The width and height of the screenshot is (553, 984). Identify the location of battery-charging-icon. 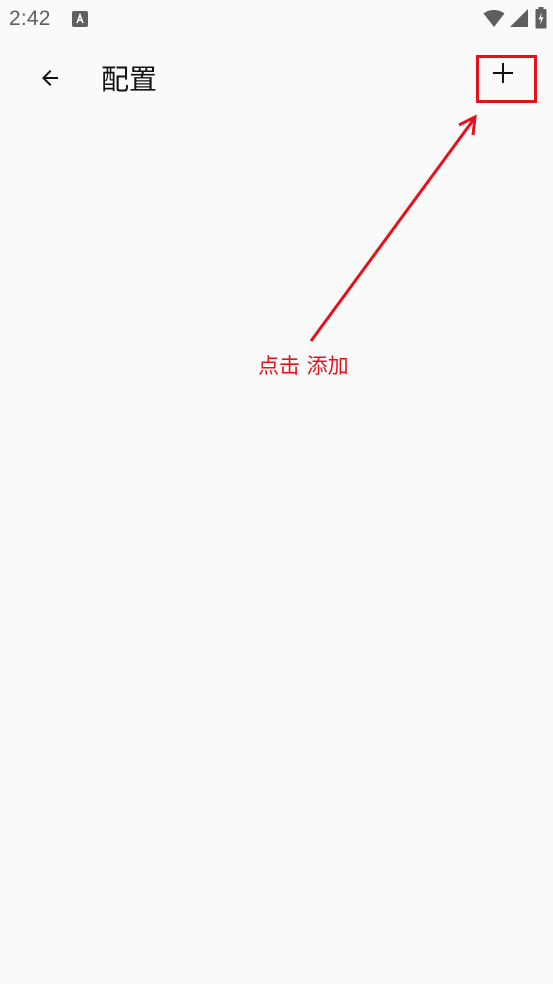
(541, 20).